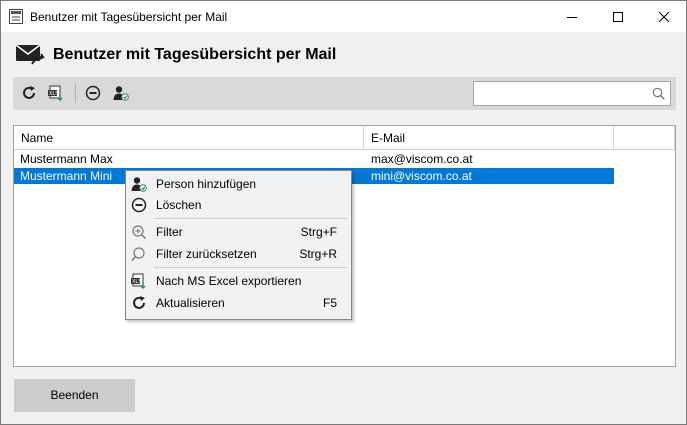 The height and width of the screenshot is (425, 687). What do you see at coordinates (329, 303) in the screenshot?
I see `menu-item-shortcut: F5` at bounding box center [329, 303].